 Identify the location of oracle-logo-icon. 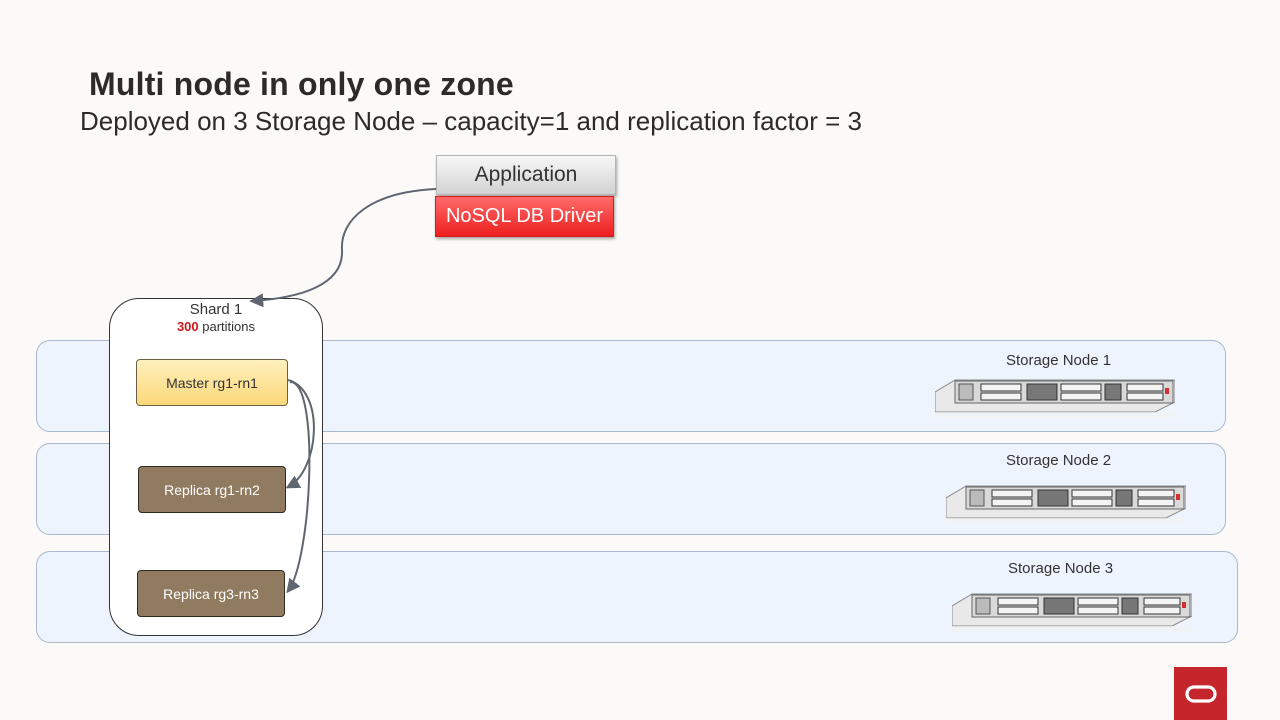
(1200, 693).